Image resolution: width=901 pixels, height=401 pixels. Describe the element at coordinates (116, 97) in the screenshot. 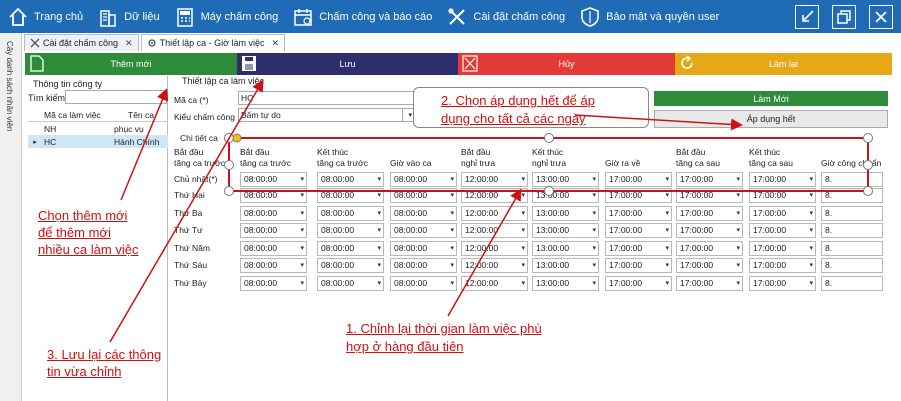

I see `search-input` at that location.